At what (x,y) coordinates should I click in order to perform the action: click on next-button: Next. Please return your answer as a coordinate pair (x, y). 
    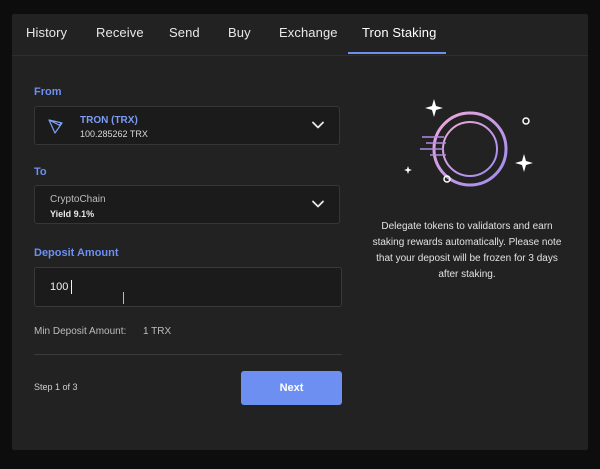
    Looking at the image, I should click on (291, 388).